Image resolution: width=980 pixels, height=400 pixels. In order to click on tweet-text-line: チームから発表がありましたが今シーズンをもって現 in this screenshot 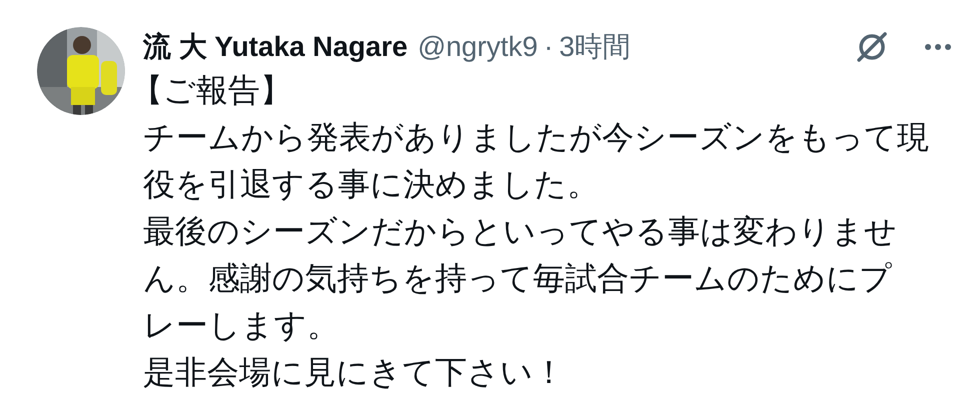, I will do `click(536, 137)`.